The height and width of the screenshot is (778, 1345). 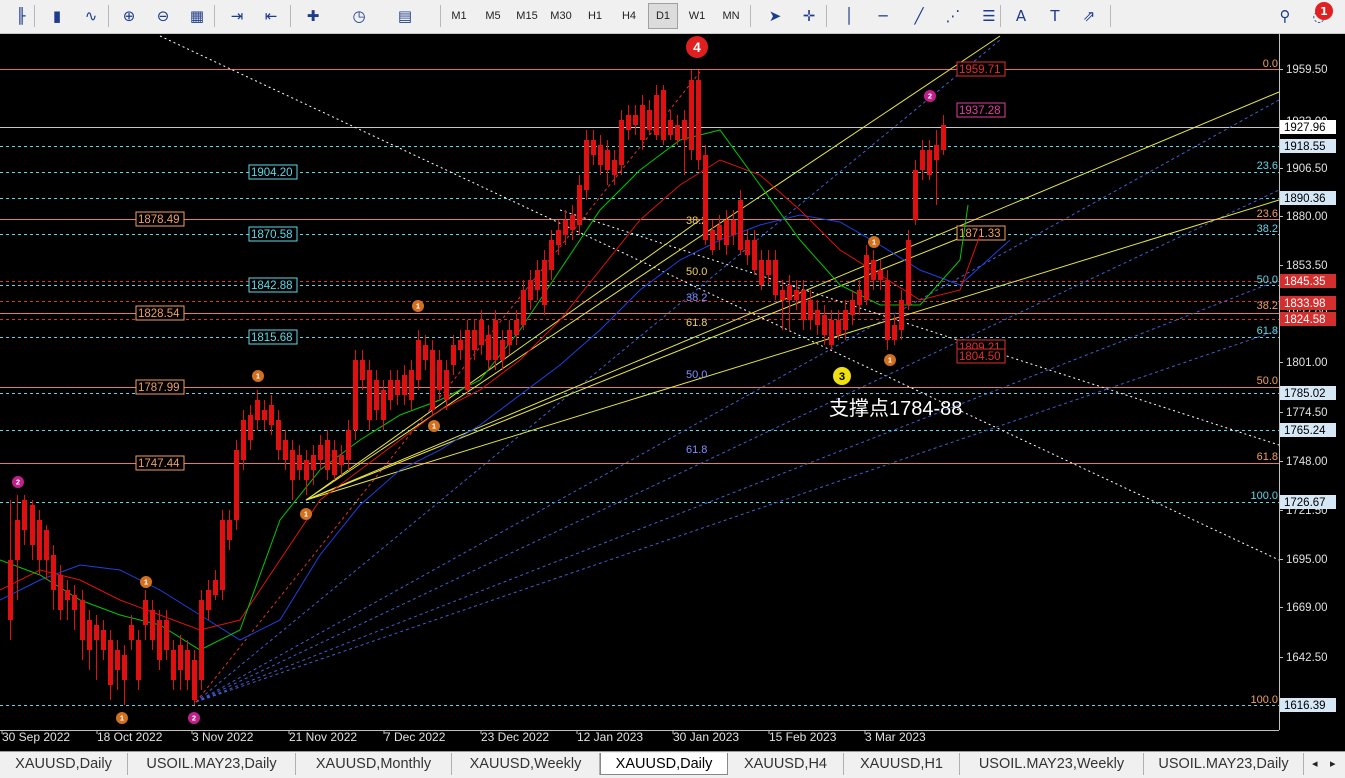 I want to click on cursor-icon: ➤, so click(x=775, y=16).